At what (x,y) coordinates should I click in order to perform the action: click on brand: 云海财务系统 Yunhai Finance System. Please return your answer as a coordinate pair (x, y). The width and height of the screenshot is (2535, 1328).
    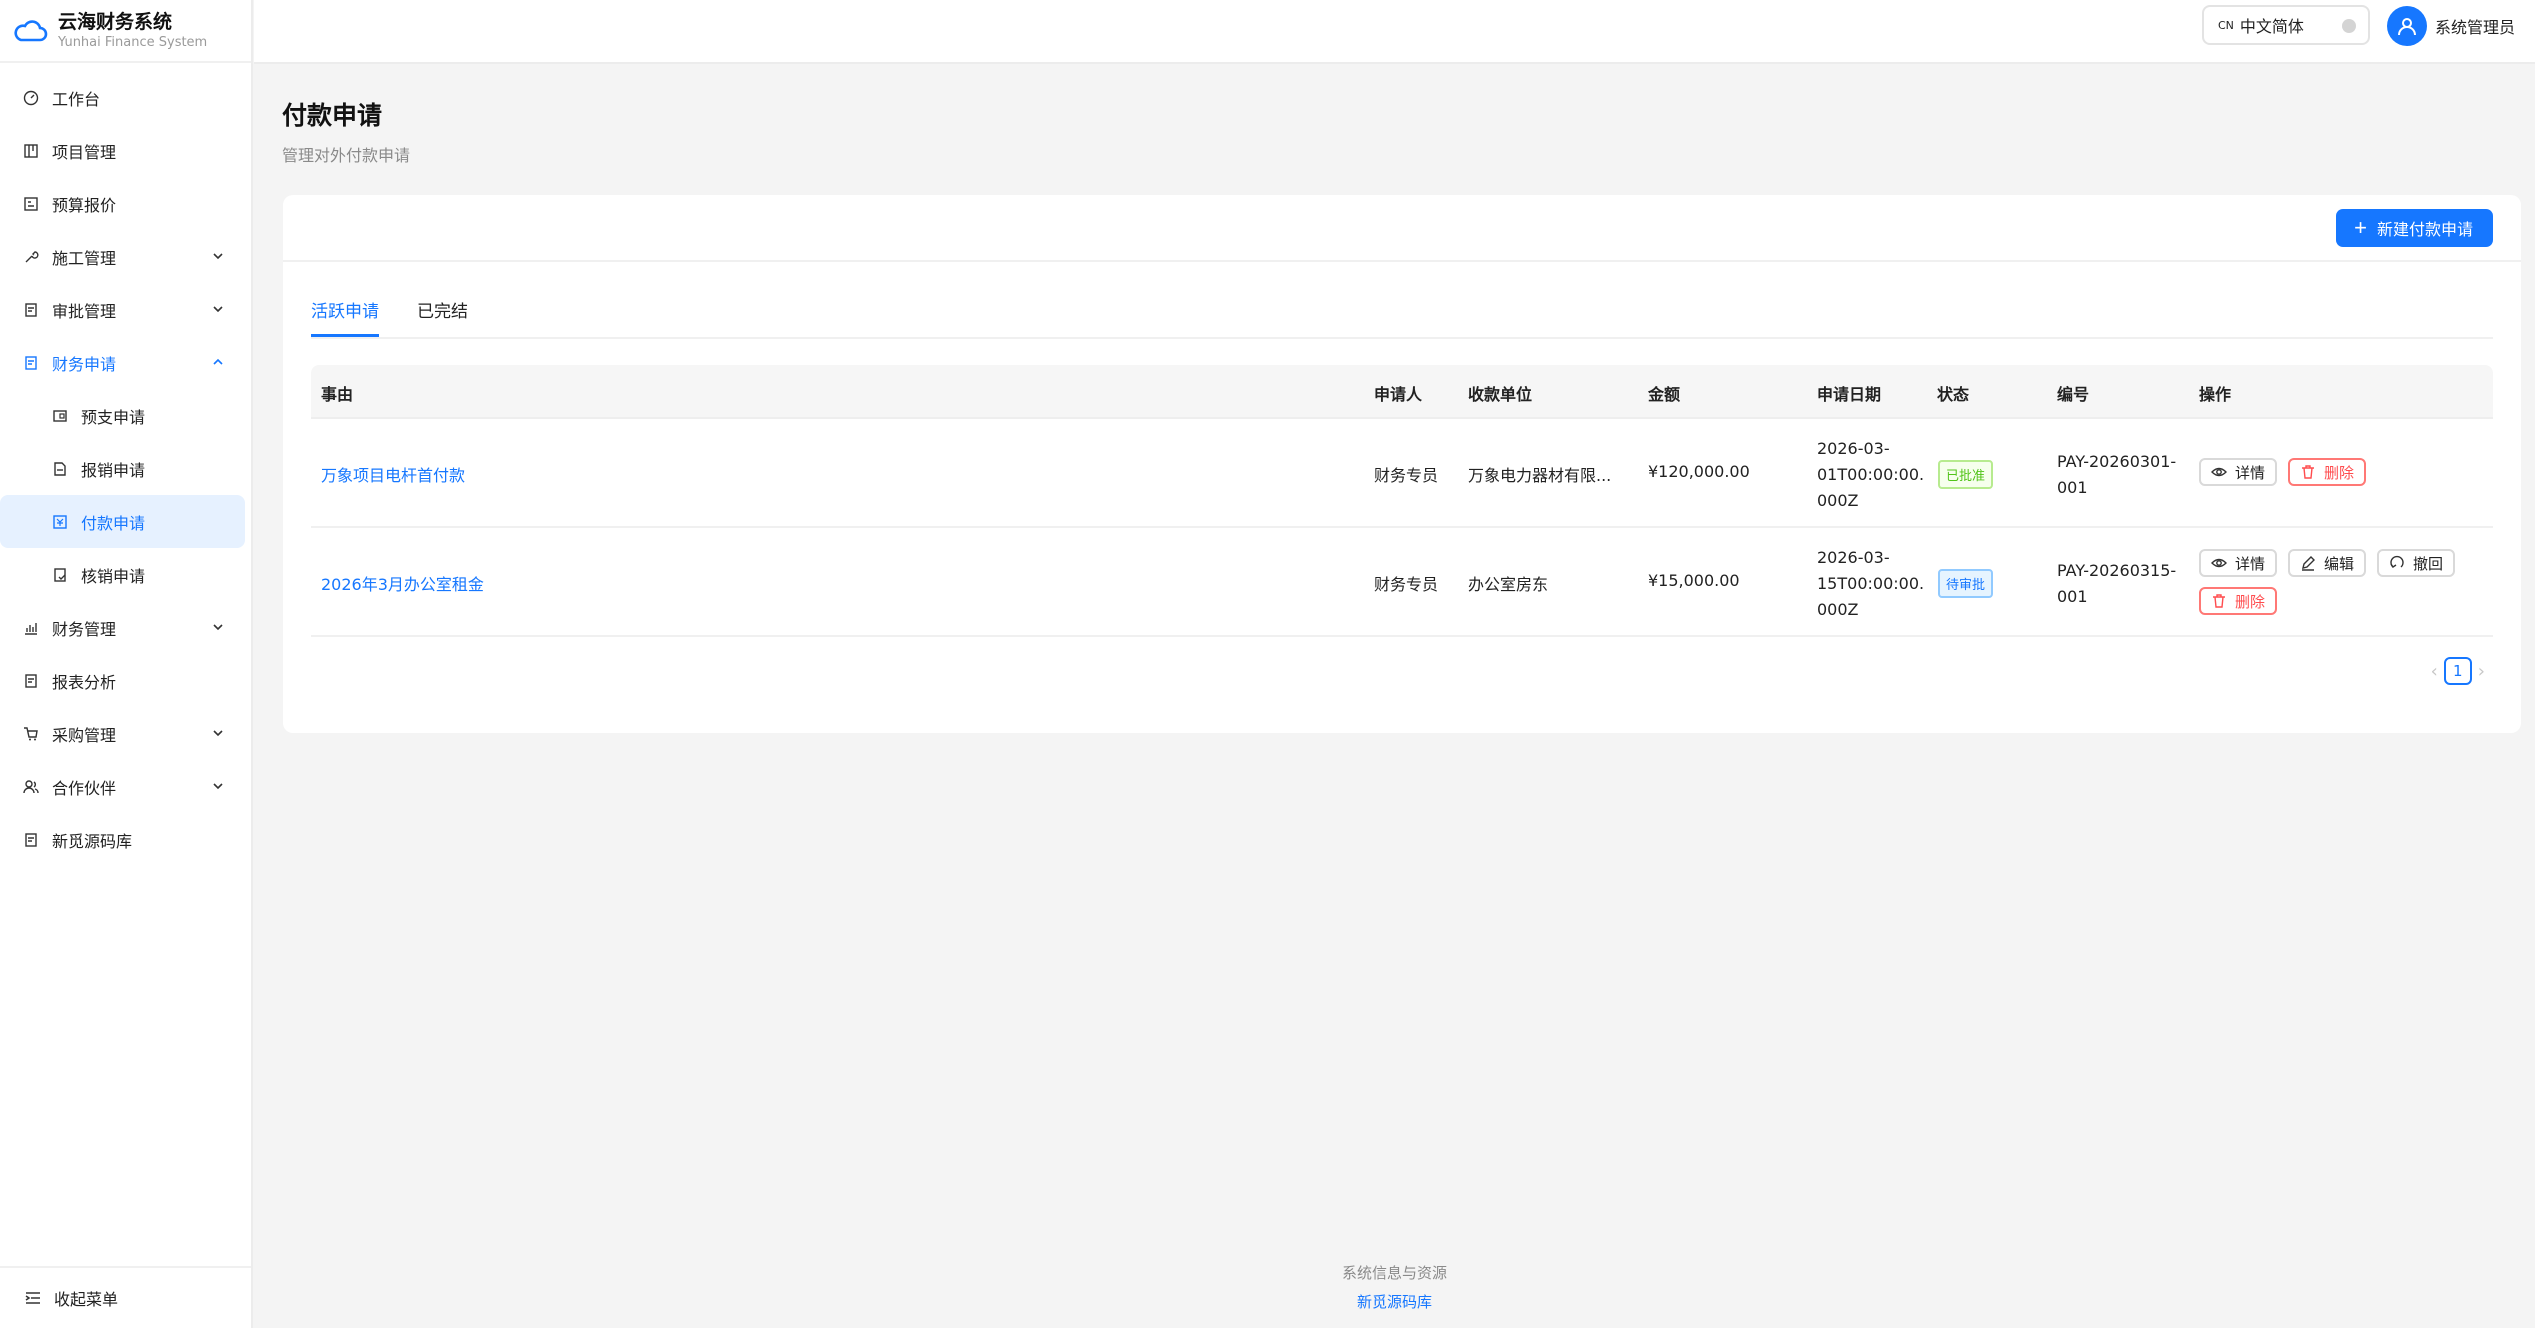
    Looking at the image, I should click on (125, 31).